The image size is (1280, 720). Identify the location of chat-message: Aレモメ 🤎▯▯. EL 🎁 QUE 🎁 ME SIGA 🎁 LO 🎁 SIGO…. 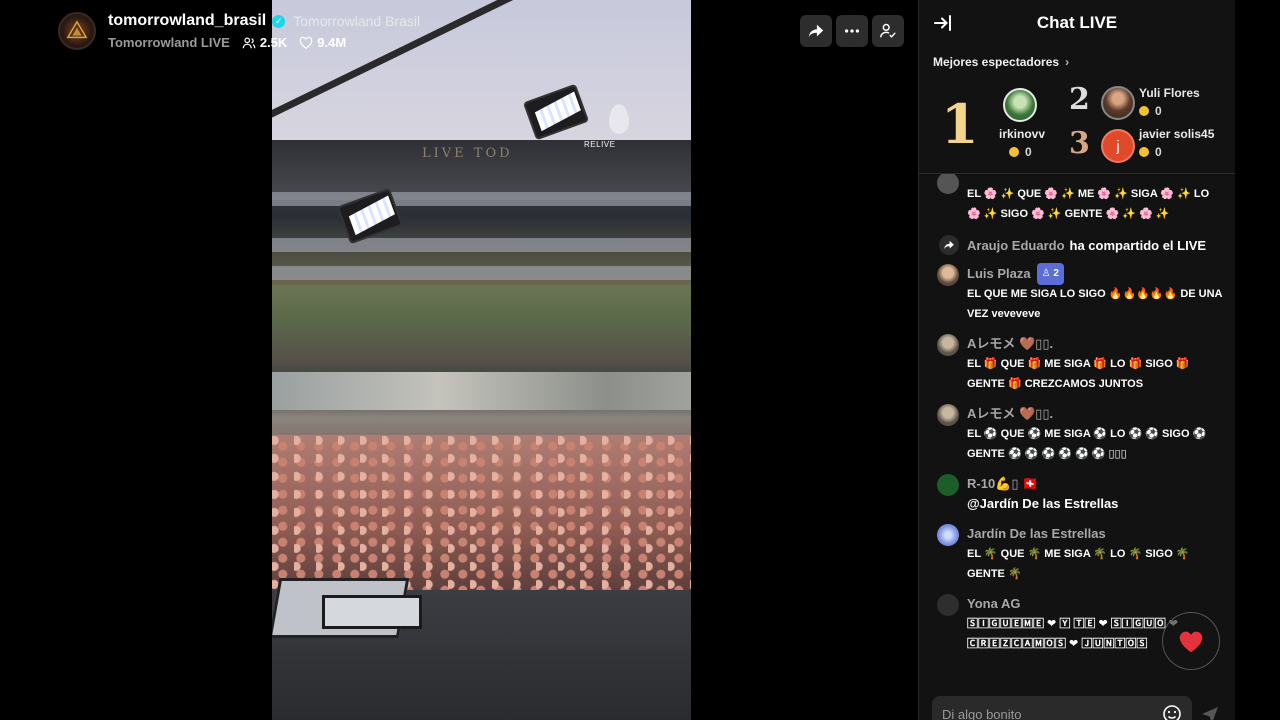
(1077, 364).